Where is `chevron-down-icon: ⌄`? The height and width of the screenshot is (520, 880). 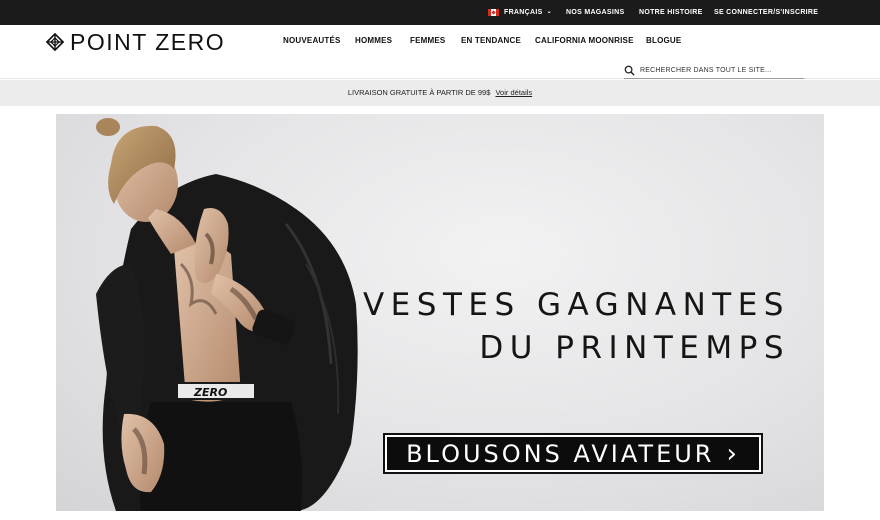 chevron-down-icon: ⌄ is located at coordinates (549, 12).